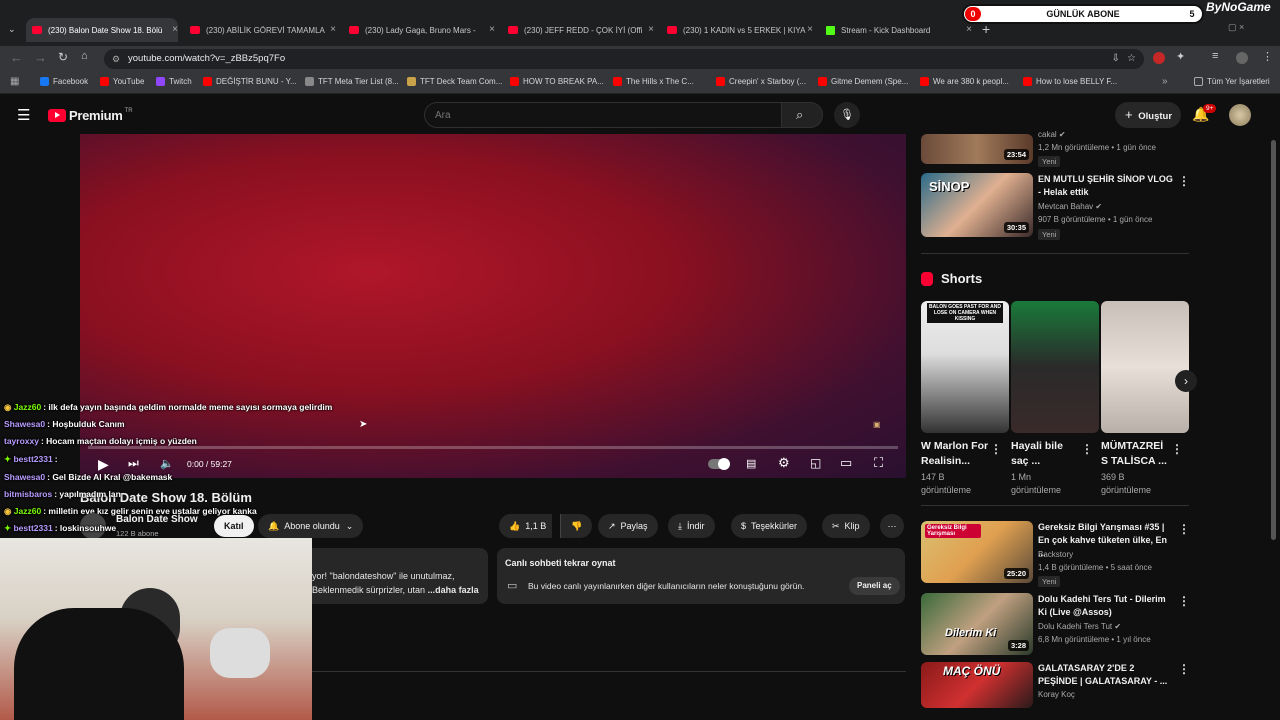  What do you see at coordinates (1079, 626) in the screenshot?
I see `video-channel: Dolu Kadehi Ters Tut ✔` at bounding box center [1079, 626].